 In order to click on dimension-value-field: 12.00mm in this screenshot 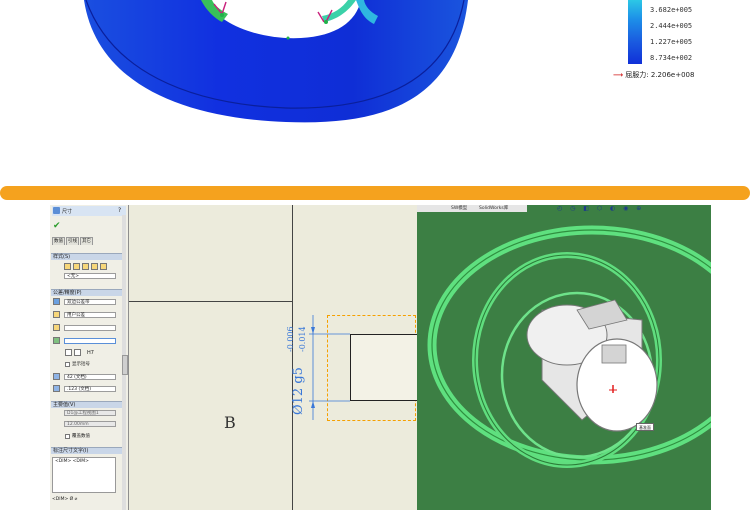, I will do `click(90, 424)`.